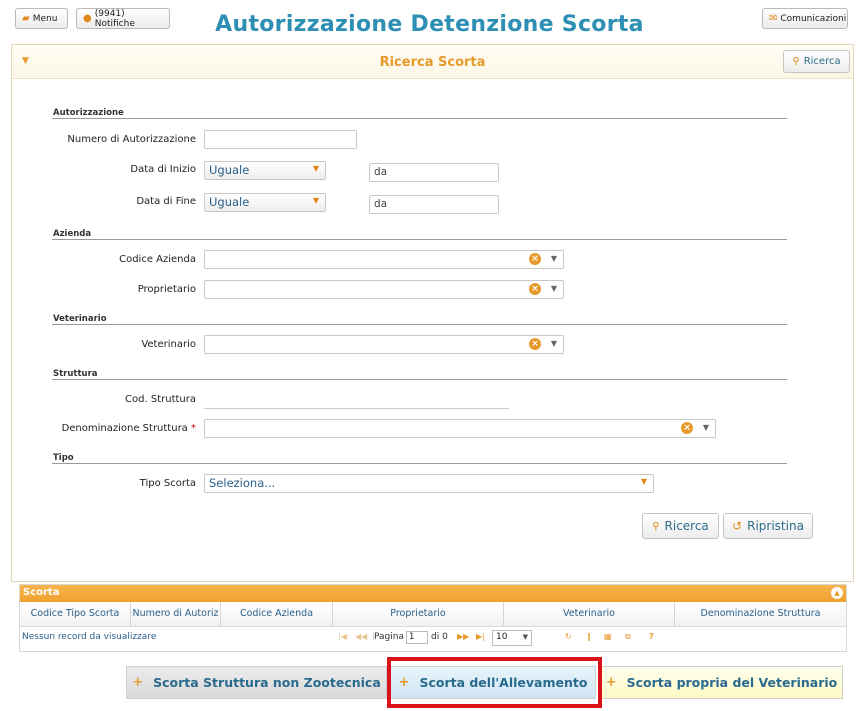 This screenshot has height=711, width=859. Describe the element at coordinates (124, 428) in the screenshot. I see `denominazione-struttura-label-text: Denominazione Struttura` at that location.